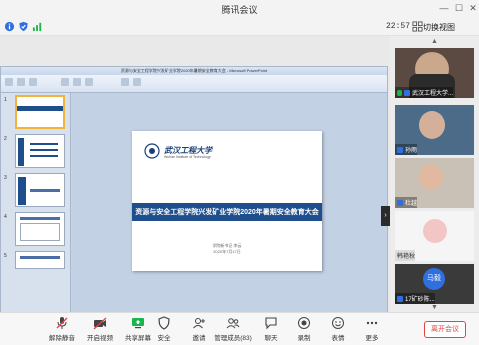 This screenshot has width=479, height=345. I want to click on thumb-number: 5, so click(5, 256).